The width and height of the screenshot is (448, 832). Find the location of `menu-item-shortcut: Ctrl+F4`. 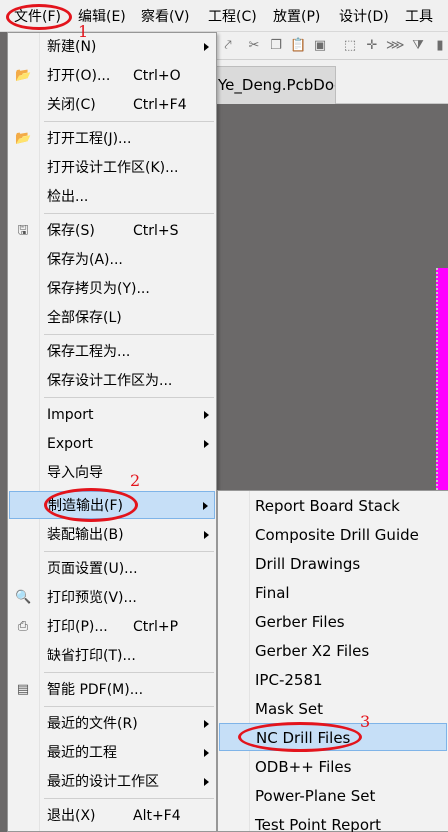

menu-item-shortcut: Ctrl+F4 is located at coordinates (160, 105).